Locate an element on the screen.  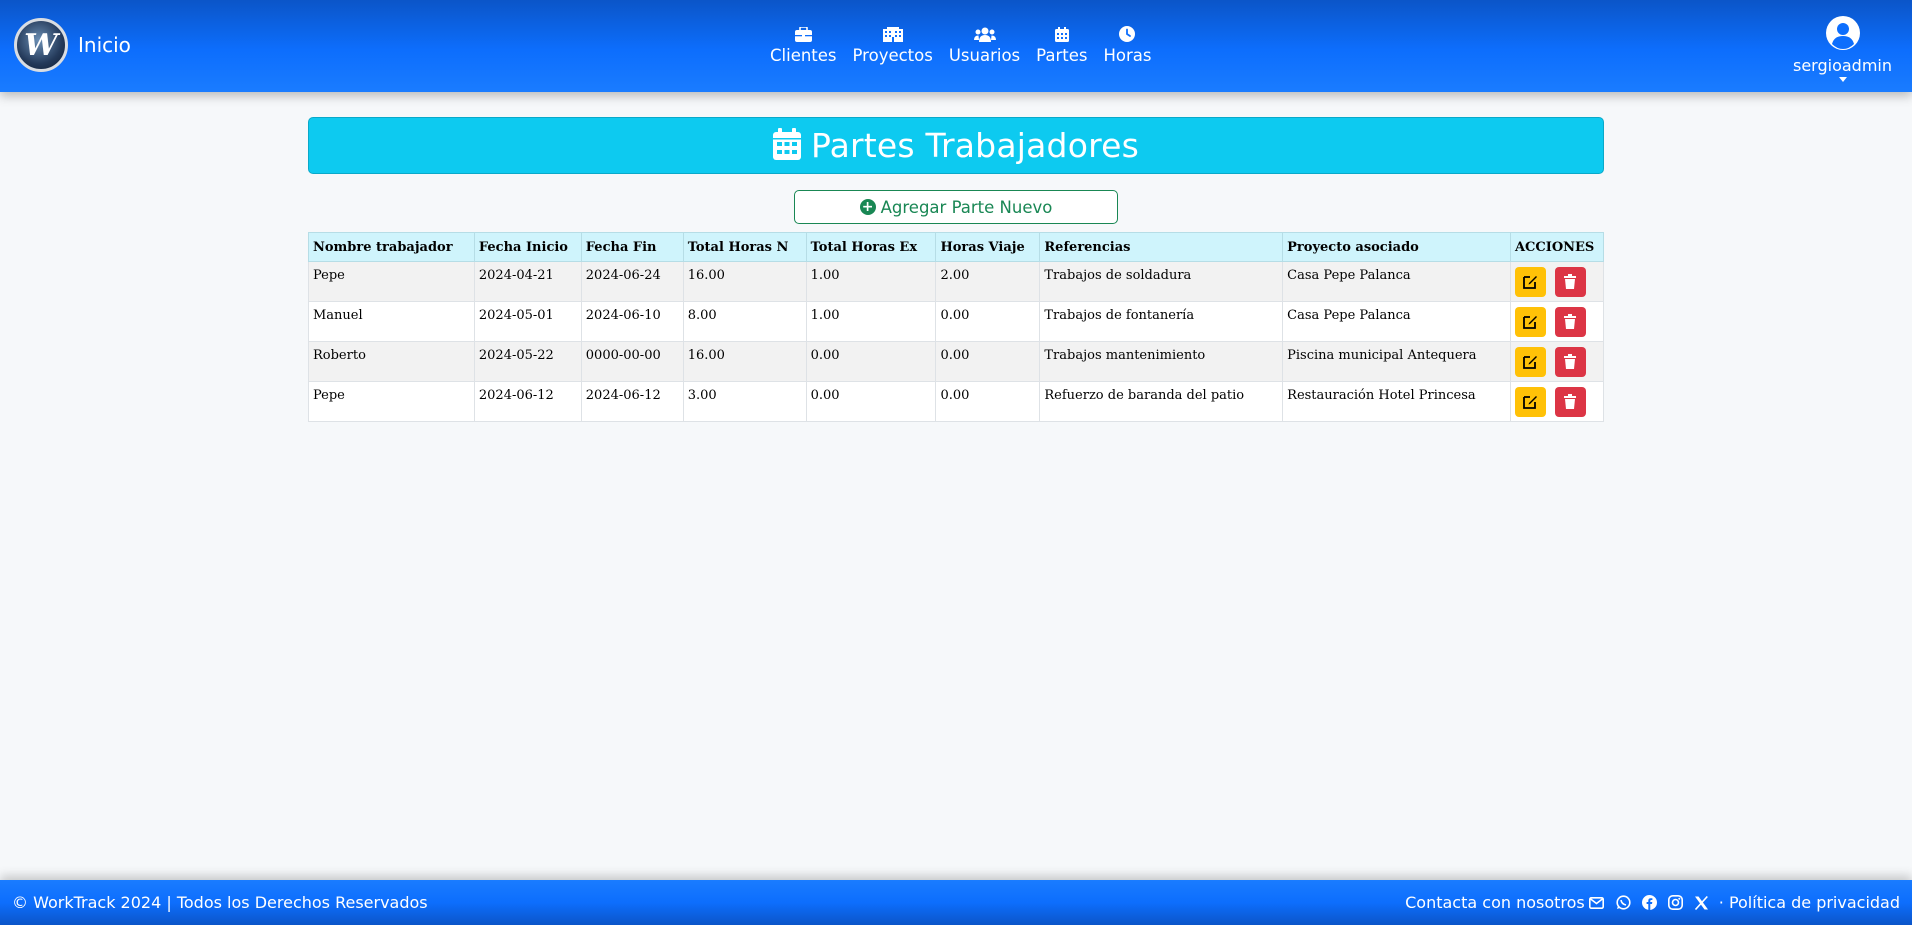
add-parte-label: Agregar Parte Nuevo is located at coordinates (966, 207).